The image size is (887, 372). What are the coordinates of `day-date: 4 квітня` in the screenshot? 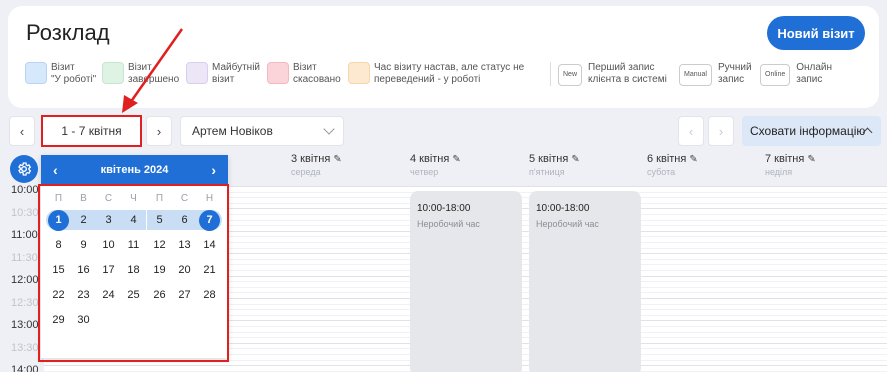 It's located at (430, 159).